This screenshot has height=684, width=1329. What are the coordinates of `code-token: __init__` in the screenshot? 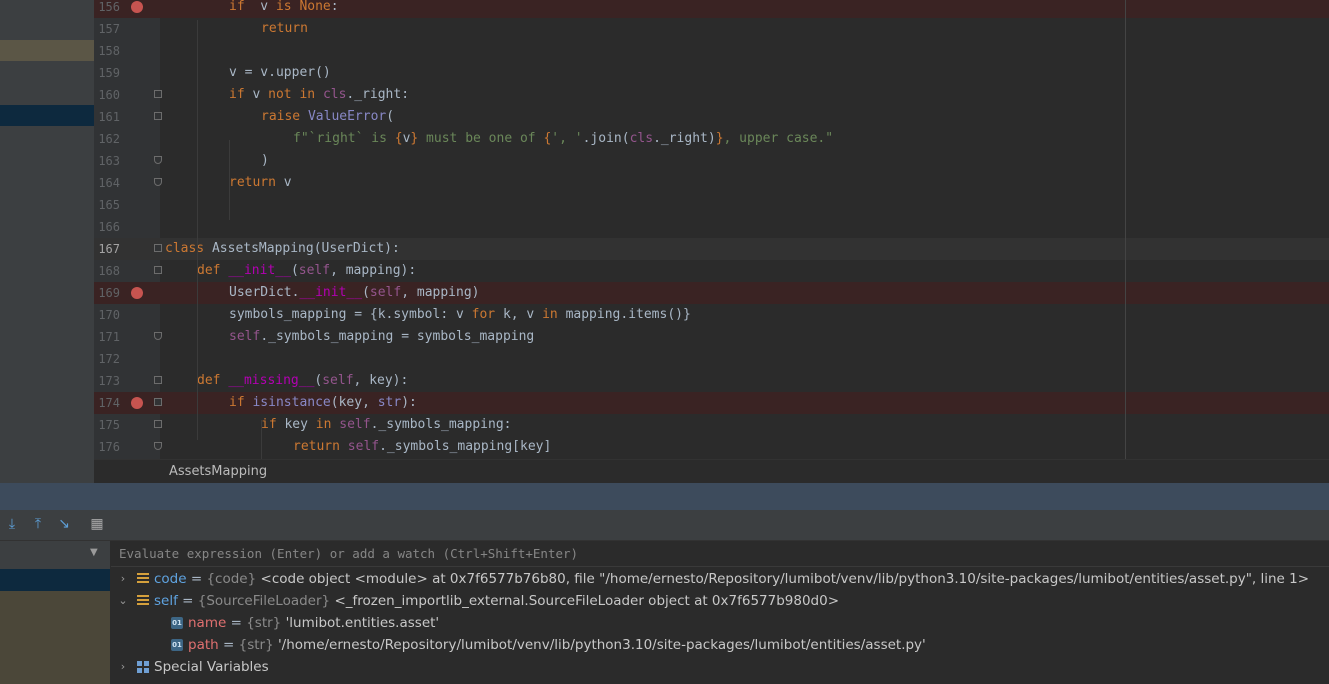 It's located at (259, 270).